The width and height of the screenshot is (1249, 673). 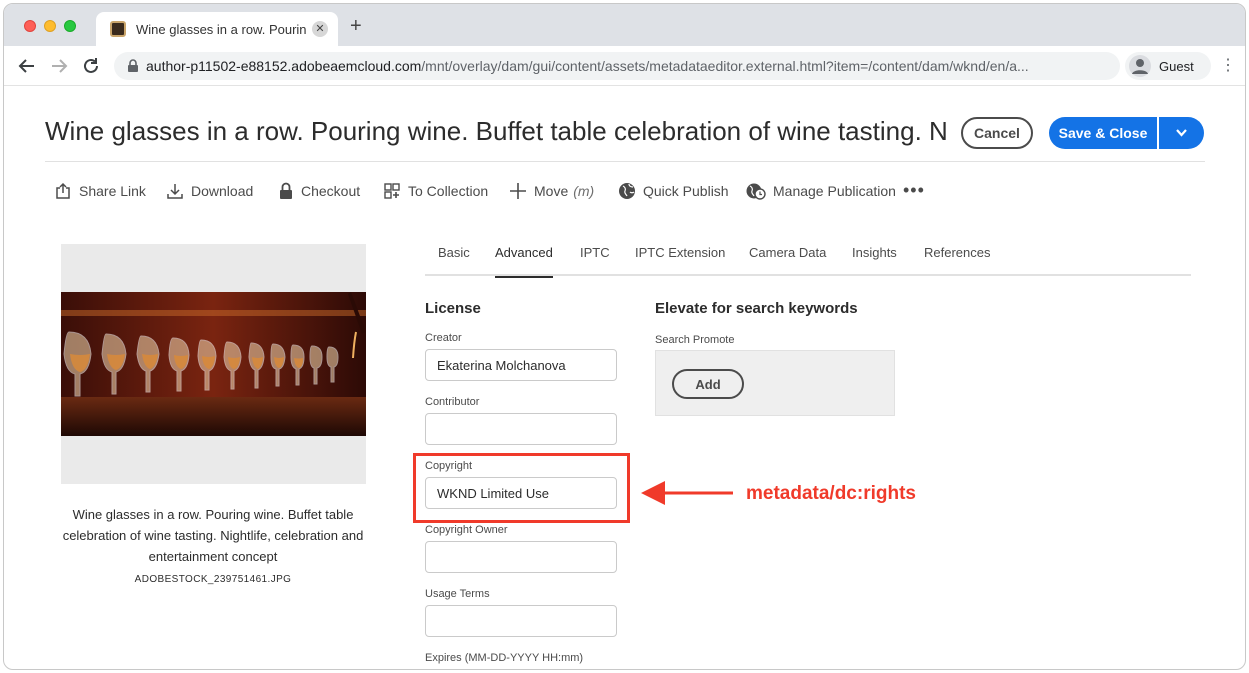 I want to click on forward-arrow-icon, so click(x=59, y=66).